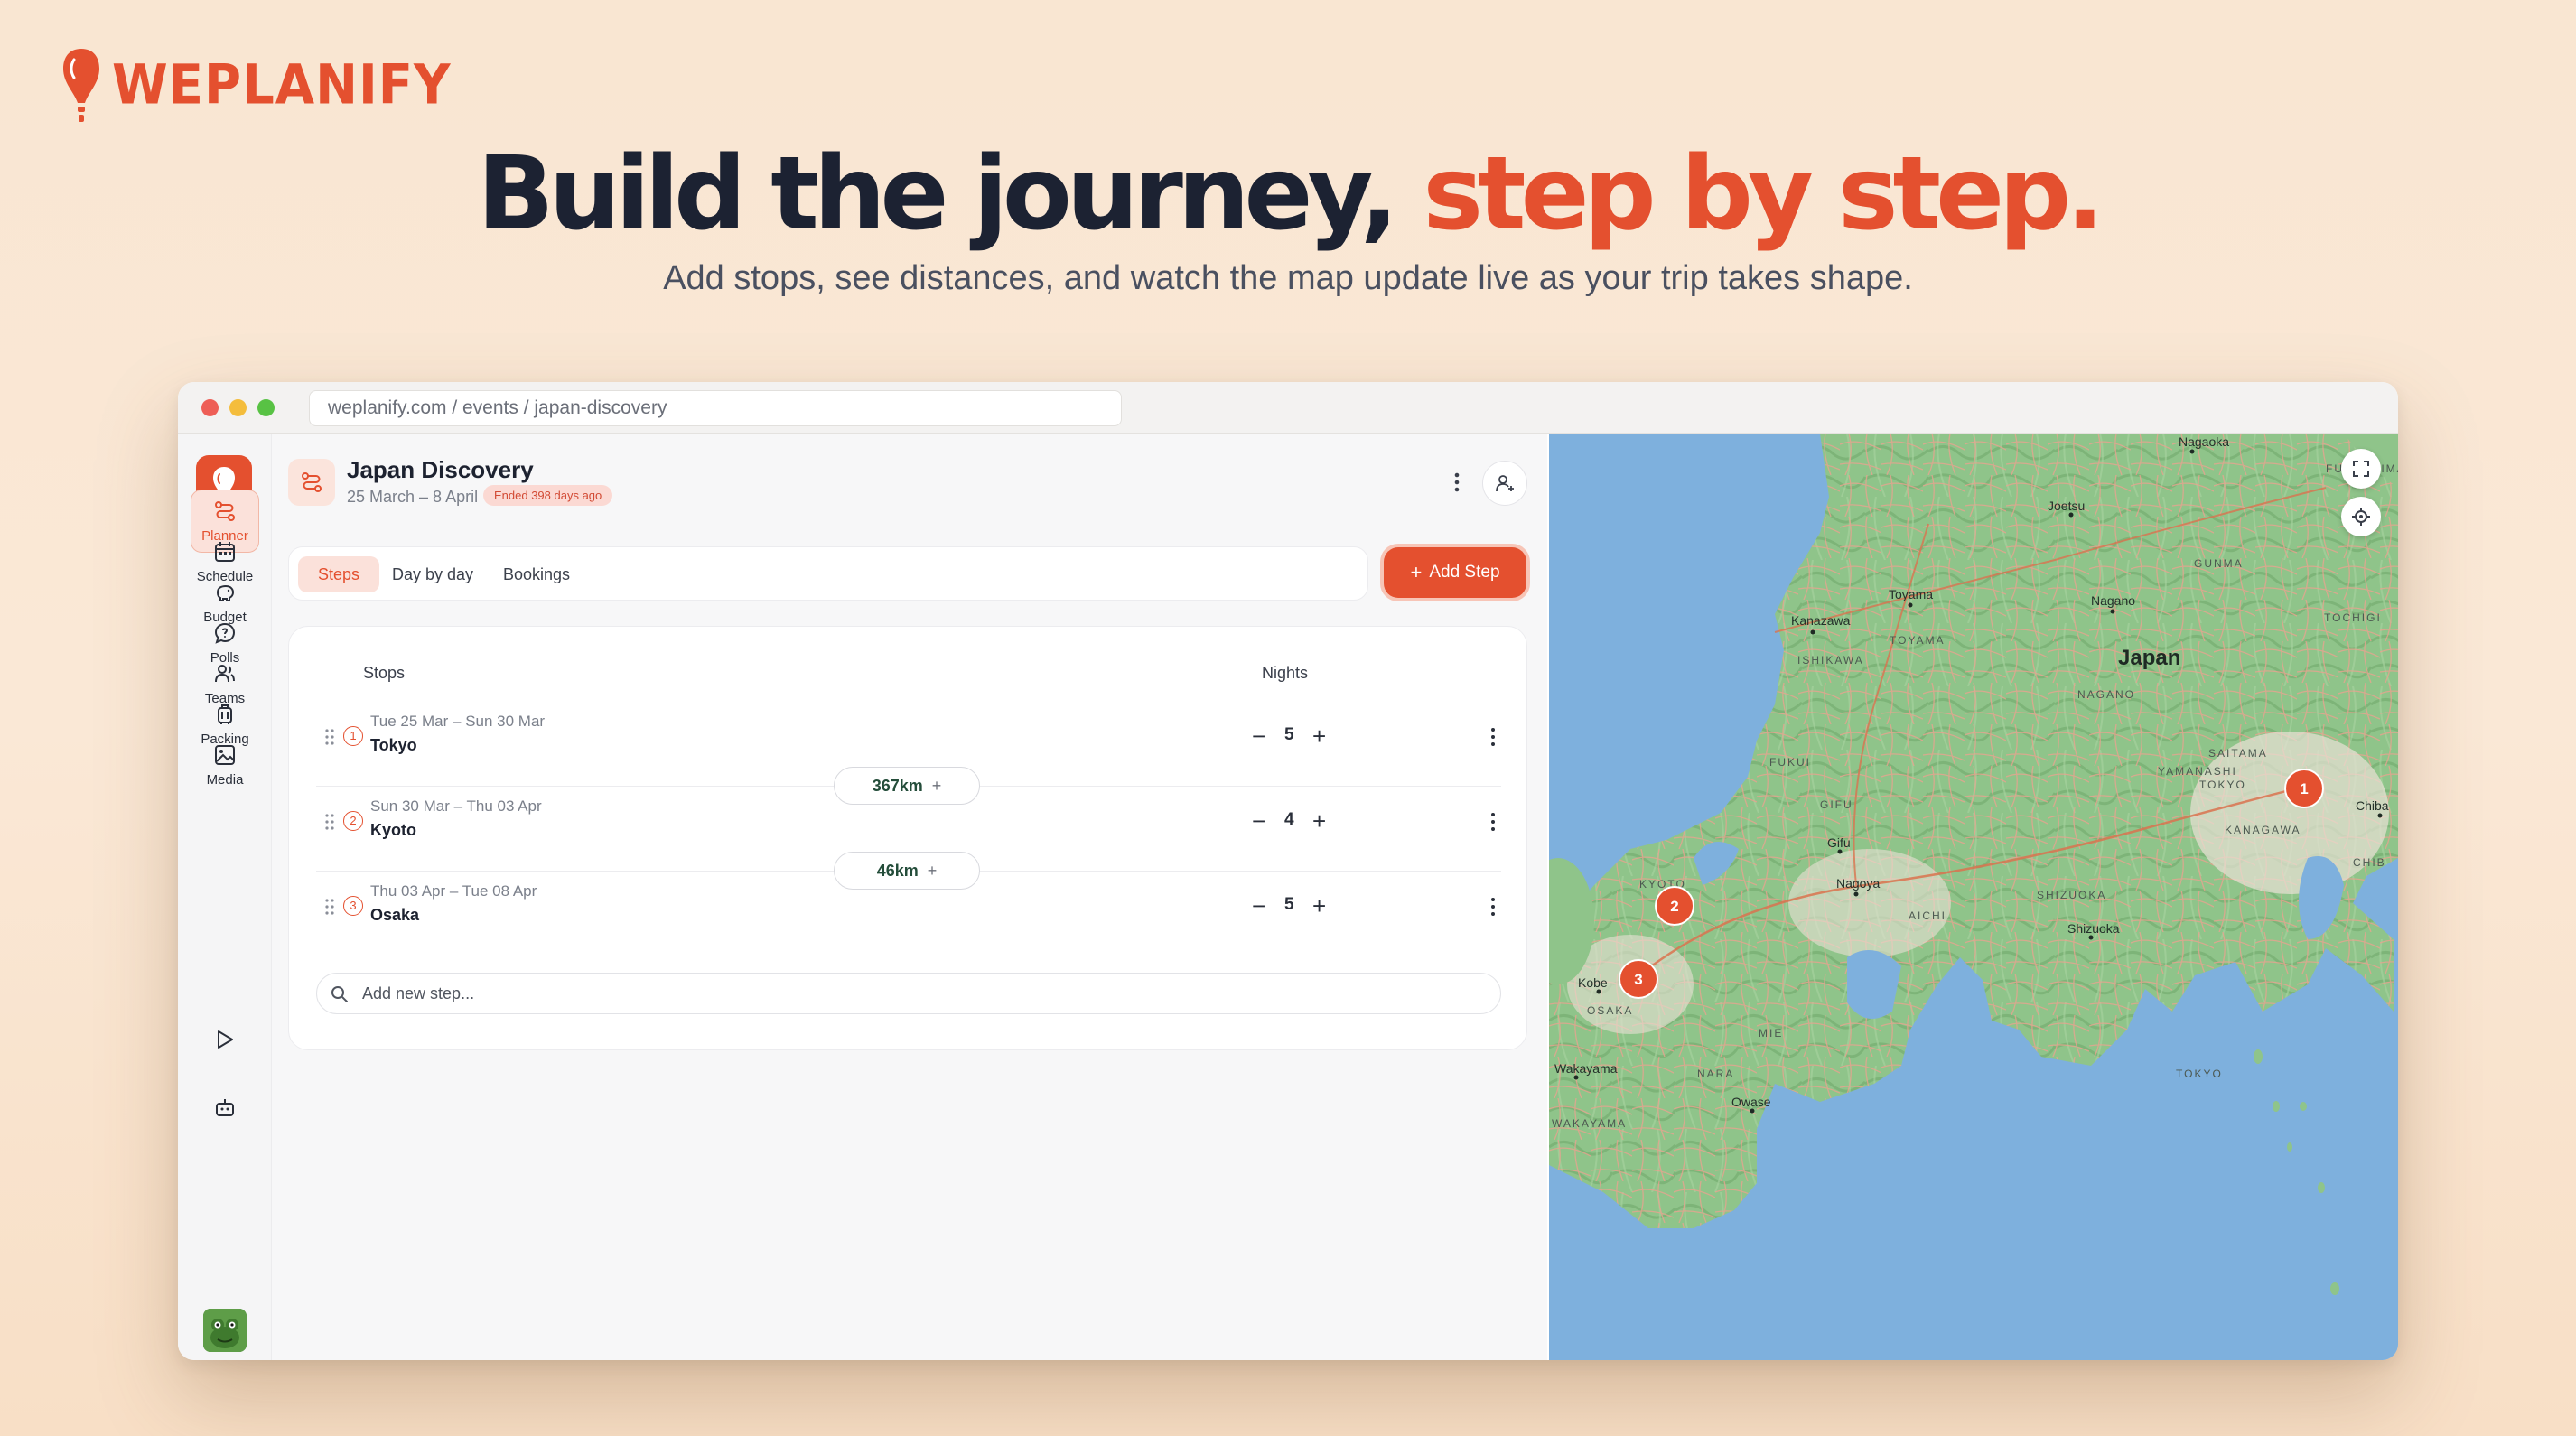 The width and height of the screenshot is (2576, 1436). I want to click on tab-bar: Steps Day by day Bookings, so click(828, 573).